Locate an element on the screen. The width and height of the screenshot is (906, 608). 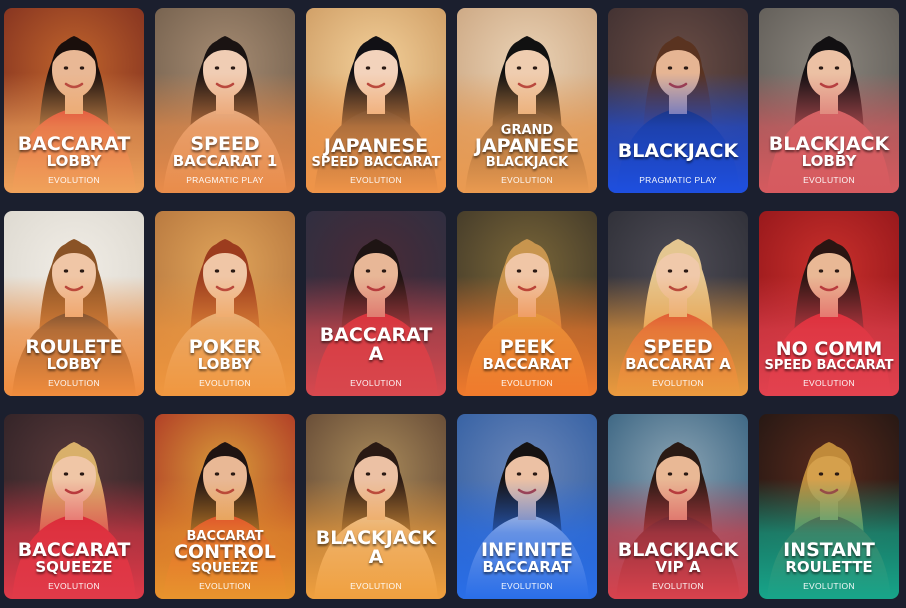
game-card: JAPANESE SPEED BACCARAT EVOLUTION is located at coordinates (376, 100).